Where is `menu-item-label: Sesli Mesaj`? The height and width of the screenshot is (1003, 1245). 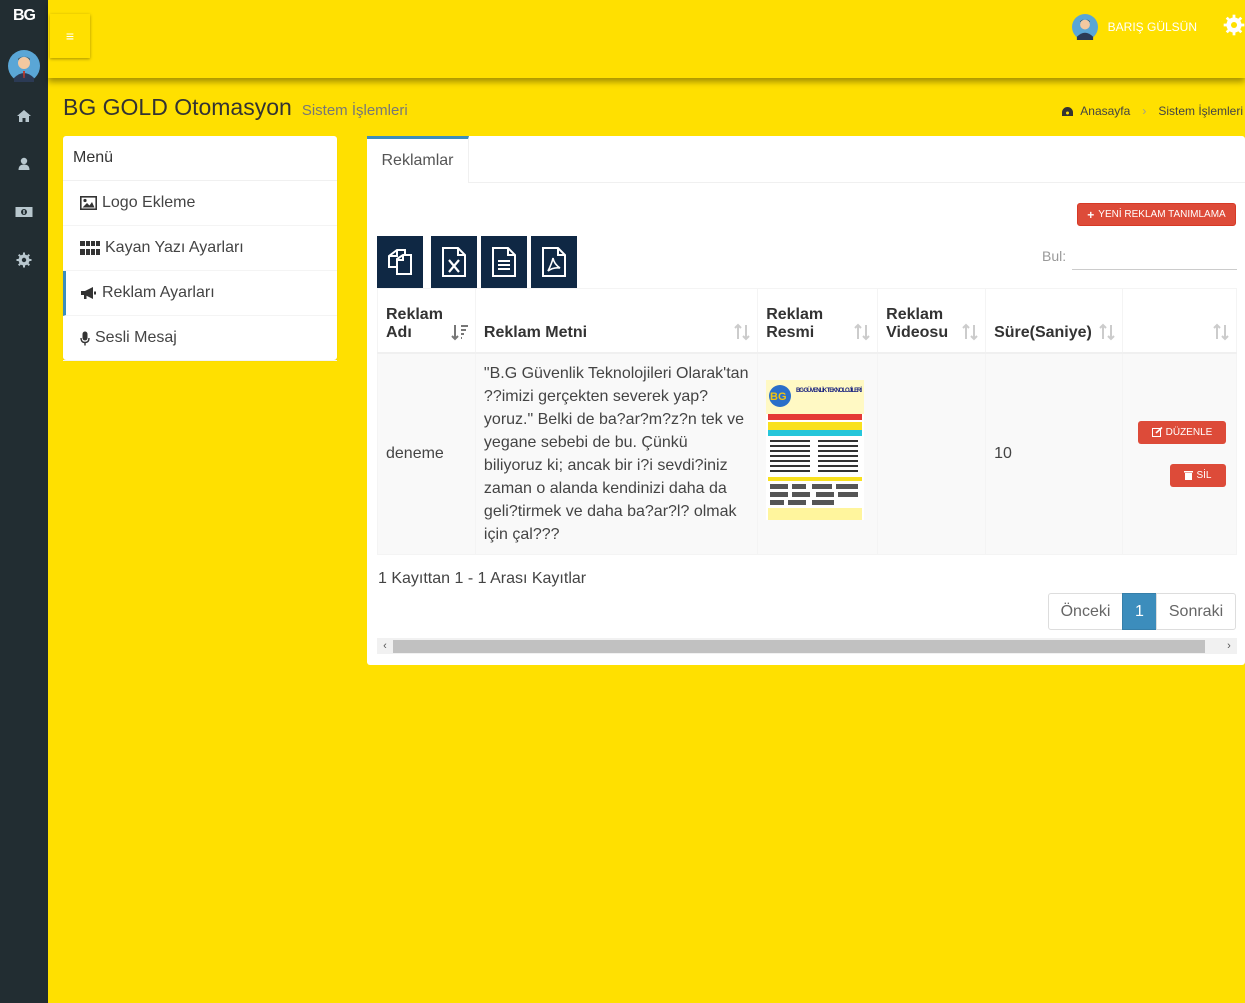
menu-item-label: Sesli Mesaj is located at coordinates (136, 337).